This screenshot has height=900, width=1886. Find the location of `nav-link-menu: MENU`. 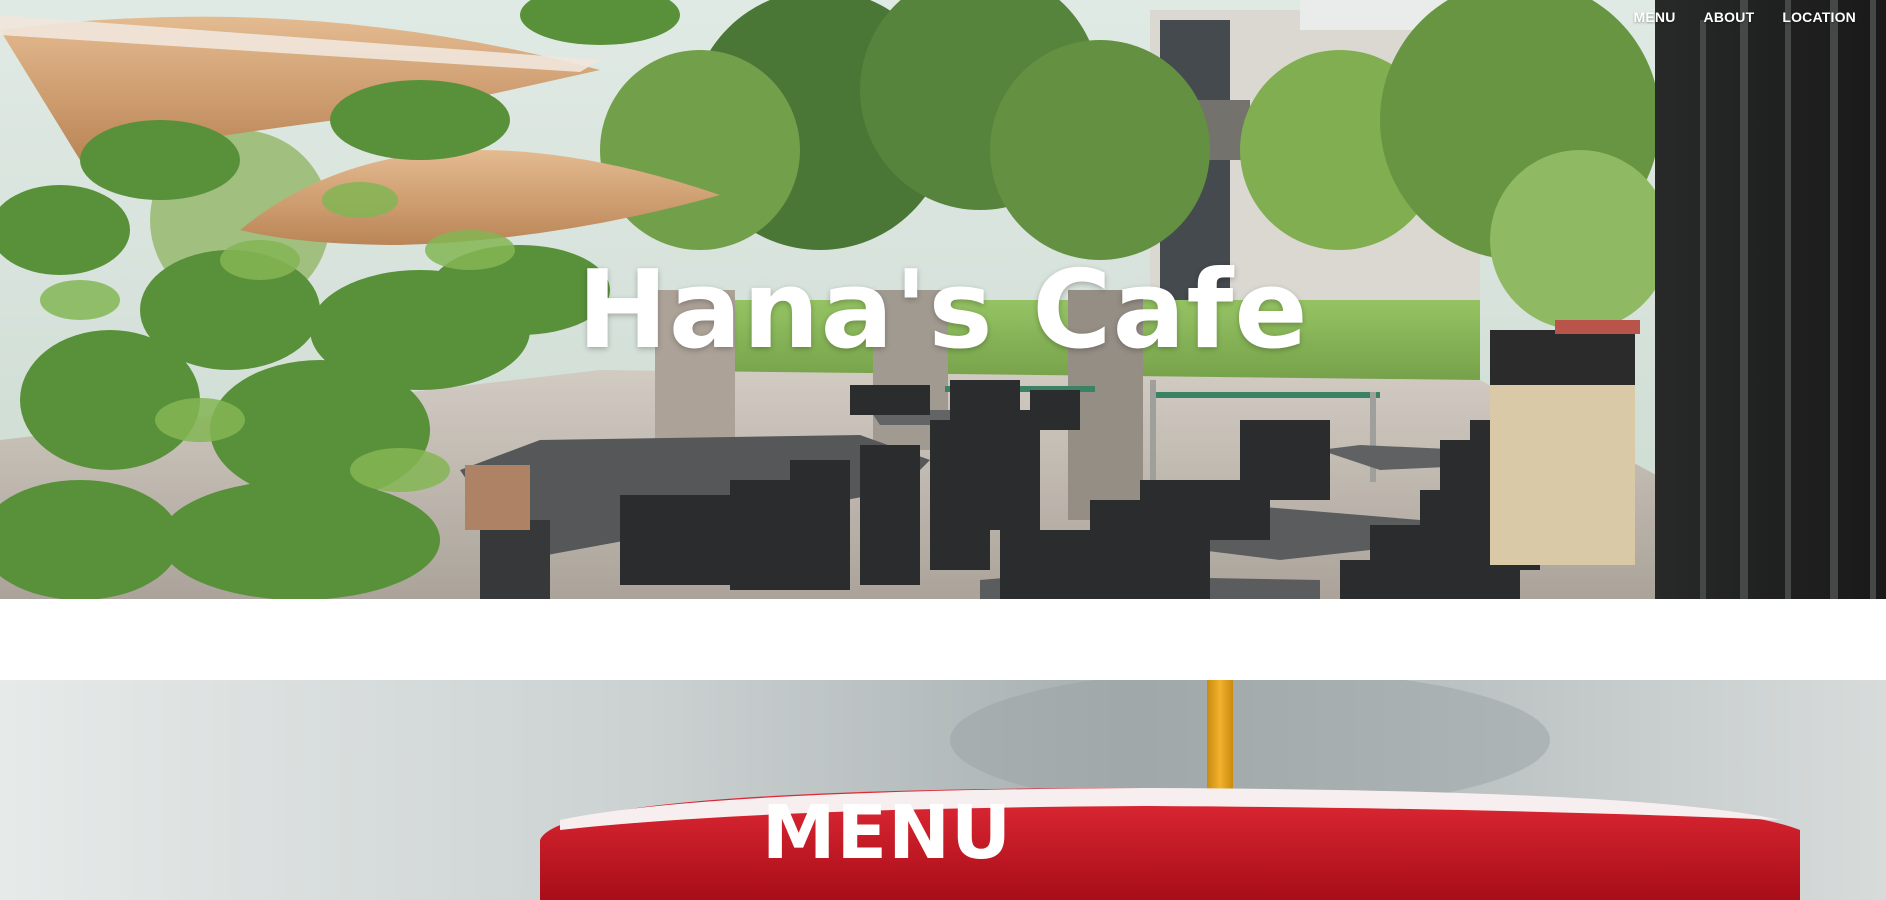

nav-link-menu: MENU is located at coordinates (1655, 17).